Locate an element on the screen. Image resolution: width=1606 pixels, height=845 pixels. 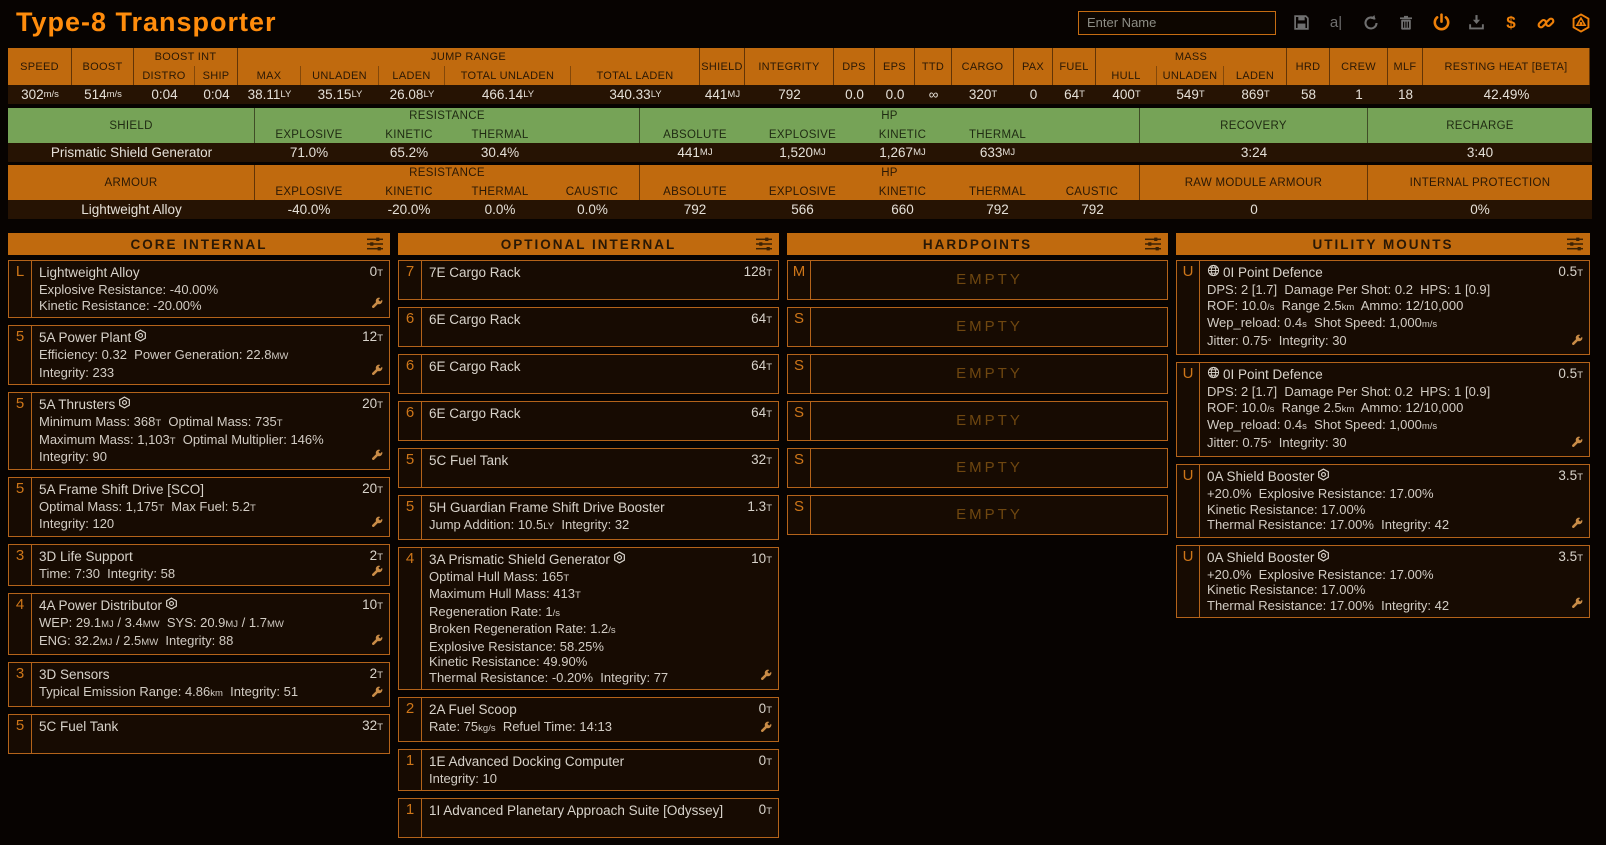
module-name-text: 6E Cargo Rack is located at coordinates (475, 366).